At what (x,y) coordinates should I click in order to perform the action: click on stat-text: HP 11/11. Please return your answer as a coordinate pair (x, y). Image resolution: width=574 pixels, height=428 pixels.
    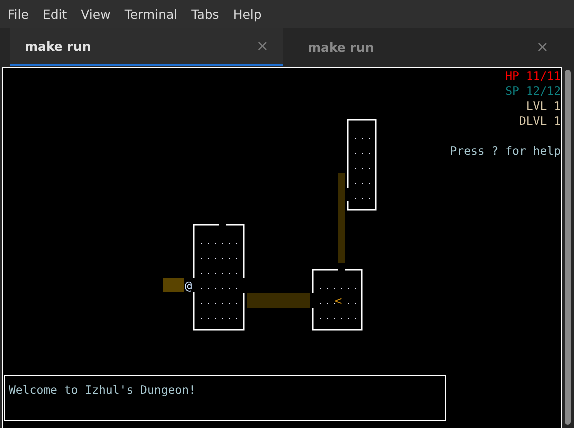
    Looking at the image, I should click on (533, 76).